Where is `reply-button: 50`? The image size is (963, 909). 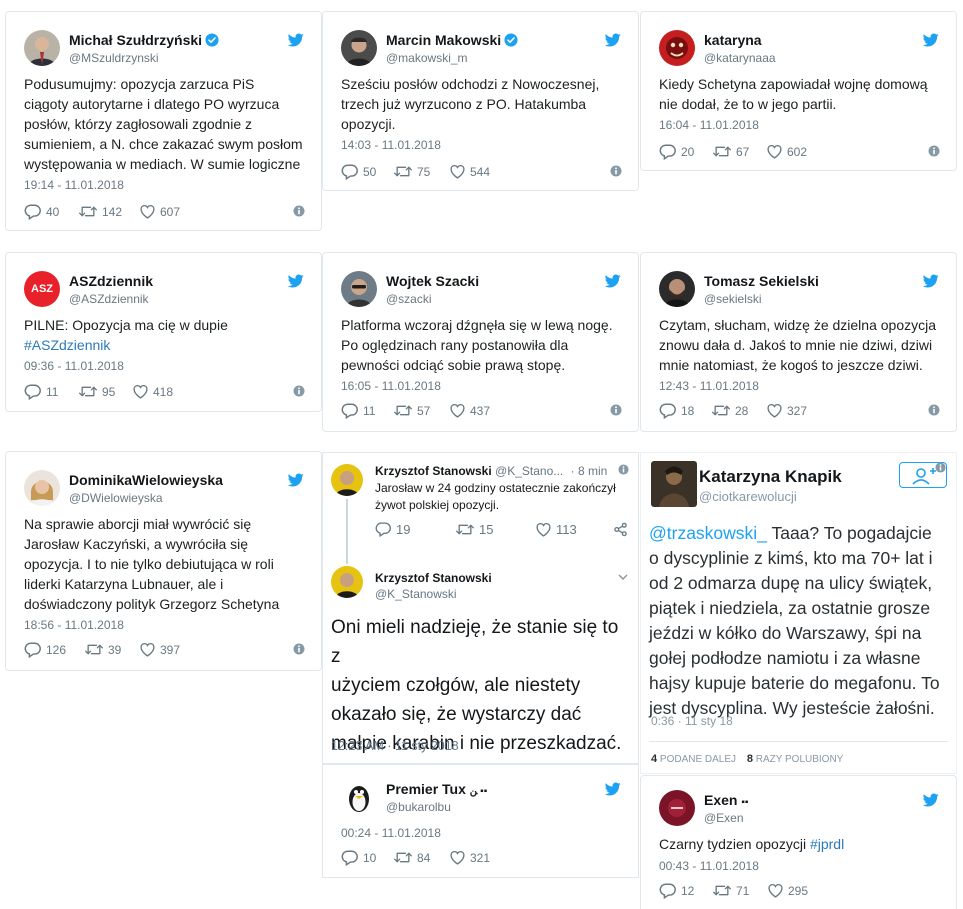 reply-button: 50 is located at coordinates (358, 172).